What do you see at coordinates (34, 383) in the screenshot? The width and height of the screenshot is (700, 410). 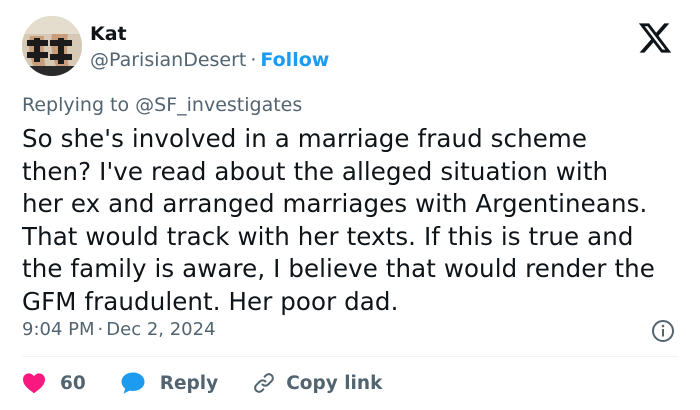 I see `heart-icon` at bounding box center [34, 383].